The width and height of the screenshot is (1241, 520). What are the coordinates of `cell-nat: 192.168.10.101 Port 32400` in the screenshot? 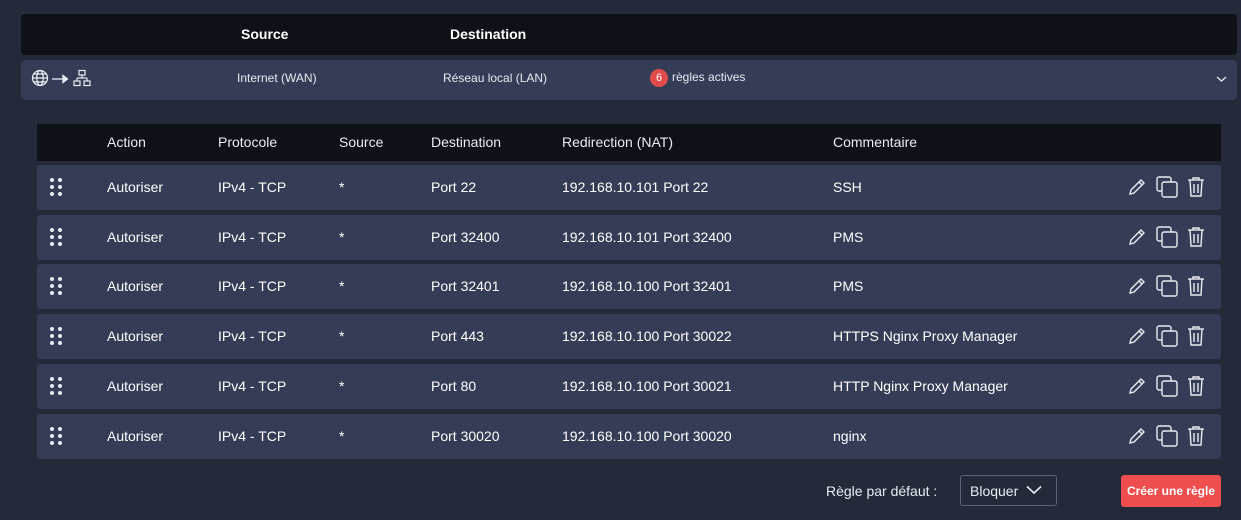 It's located at (647, 237).